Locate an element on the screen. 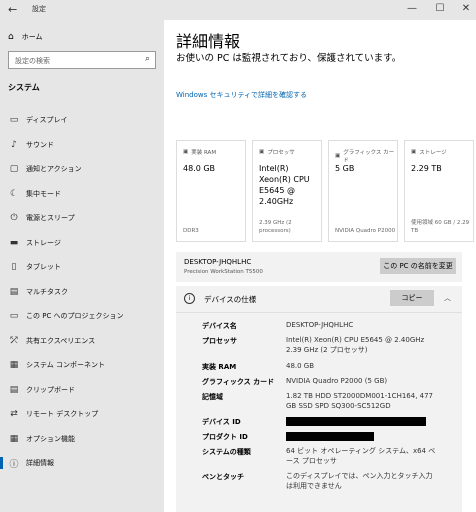 The width and height of the screenshot is (476, 512). device-name: DESKTOP-JHQHLHC is located at coordinates (218, 262).